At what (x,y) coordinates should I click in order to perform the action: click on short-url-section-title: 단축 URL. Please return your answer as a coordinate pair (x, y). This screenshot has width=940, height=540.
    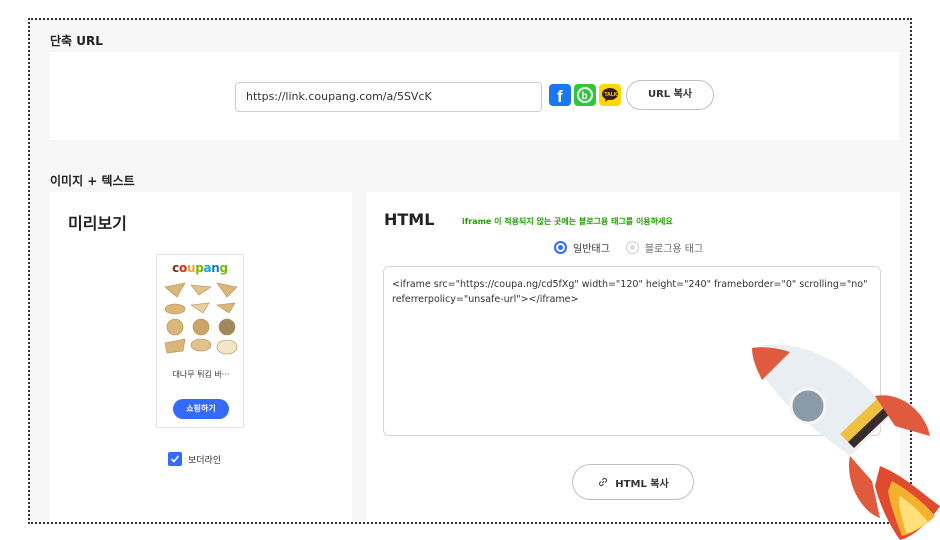
    Looking at the image, I should click on (76, 41).